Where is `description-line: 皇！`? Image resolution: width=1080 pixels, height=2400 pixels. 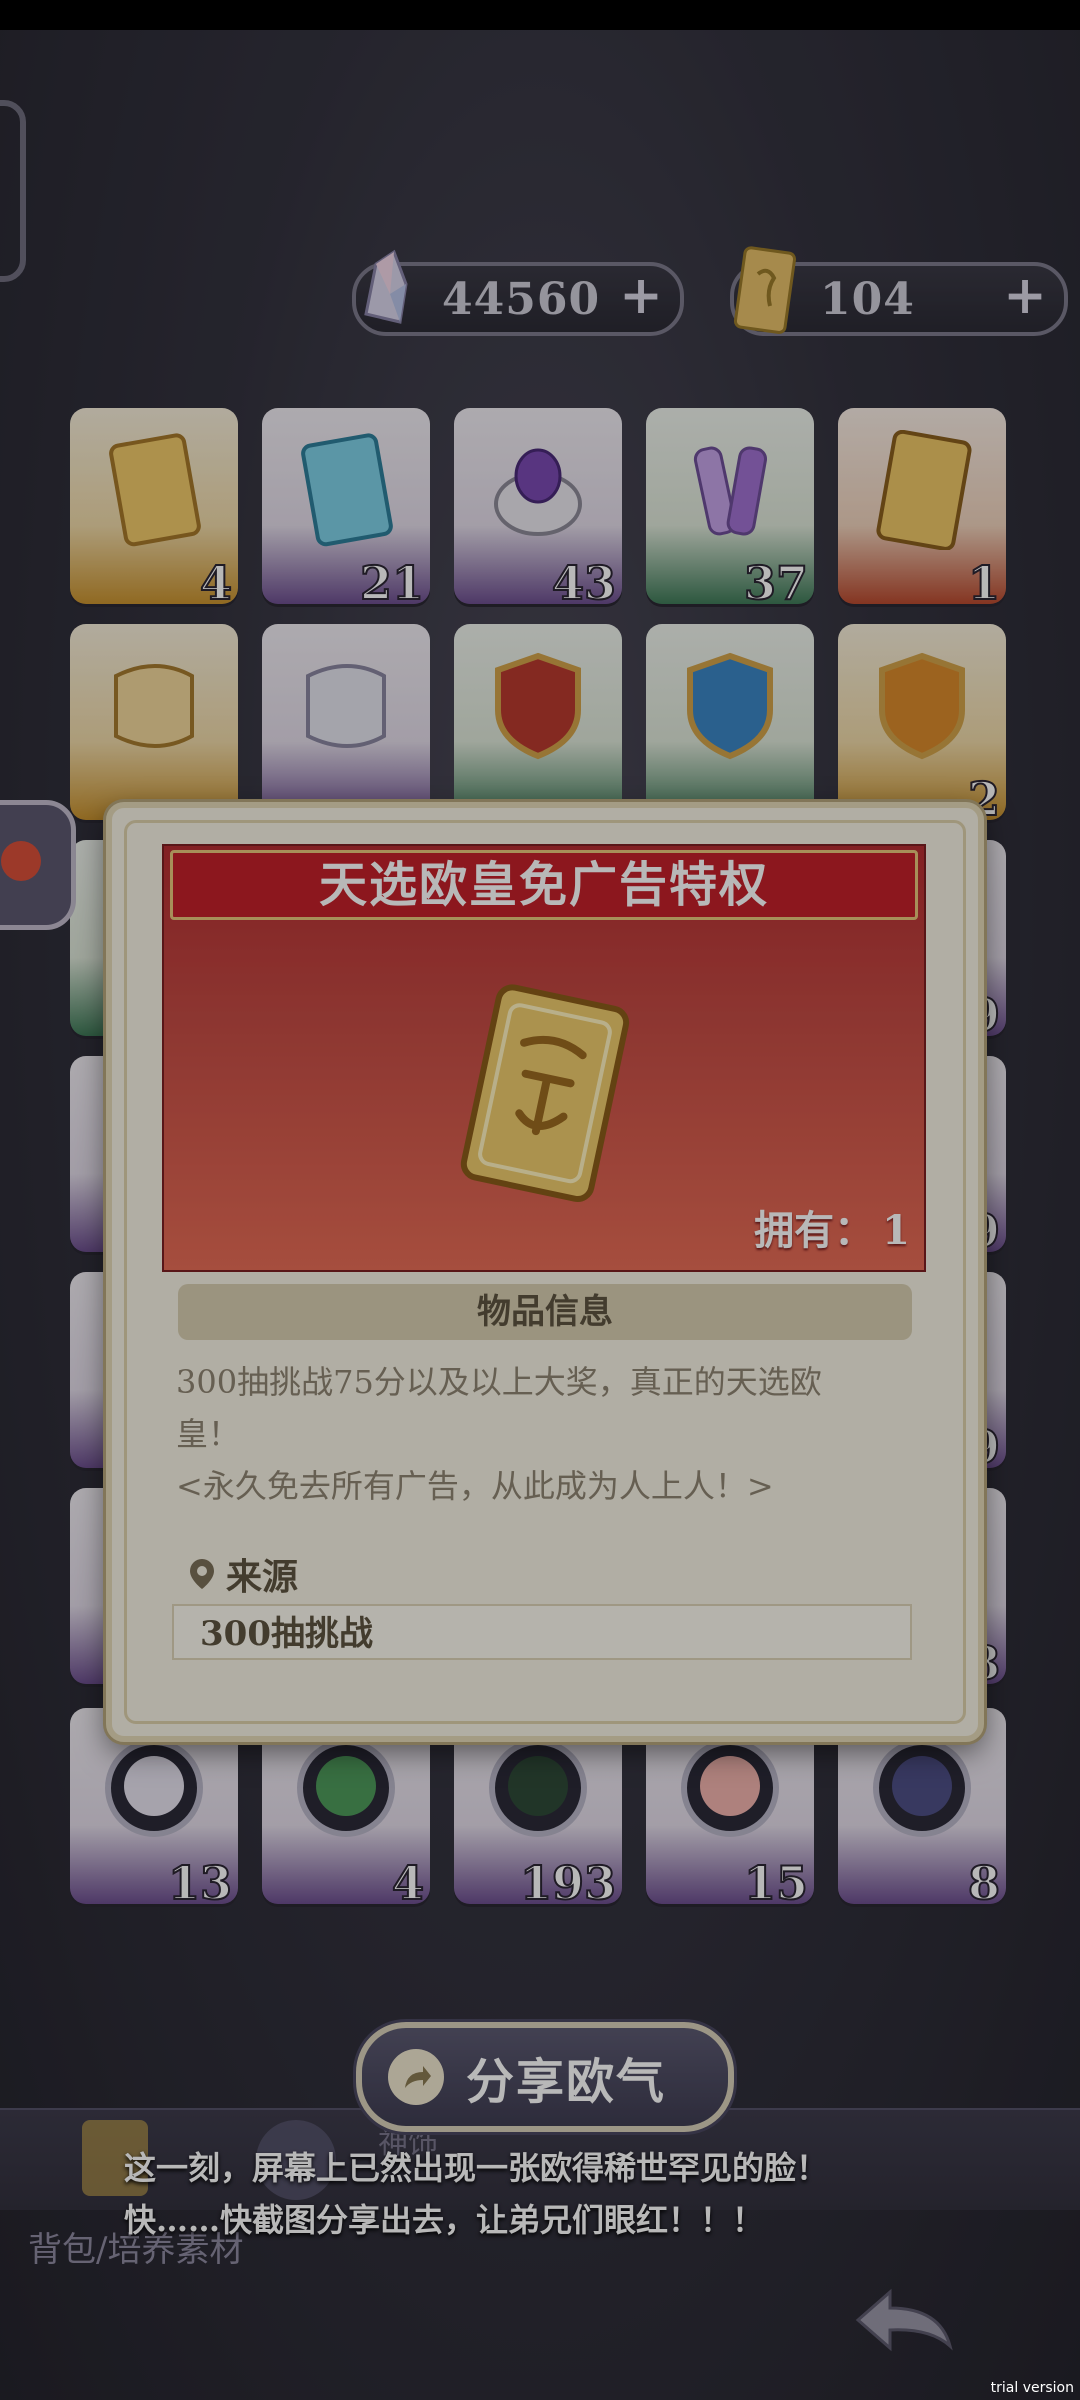
description-line: 皇！ is located at coordinates (208, 1434).